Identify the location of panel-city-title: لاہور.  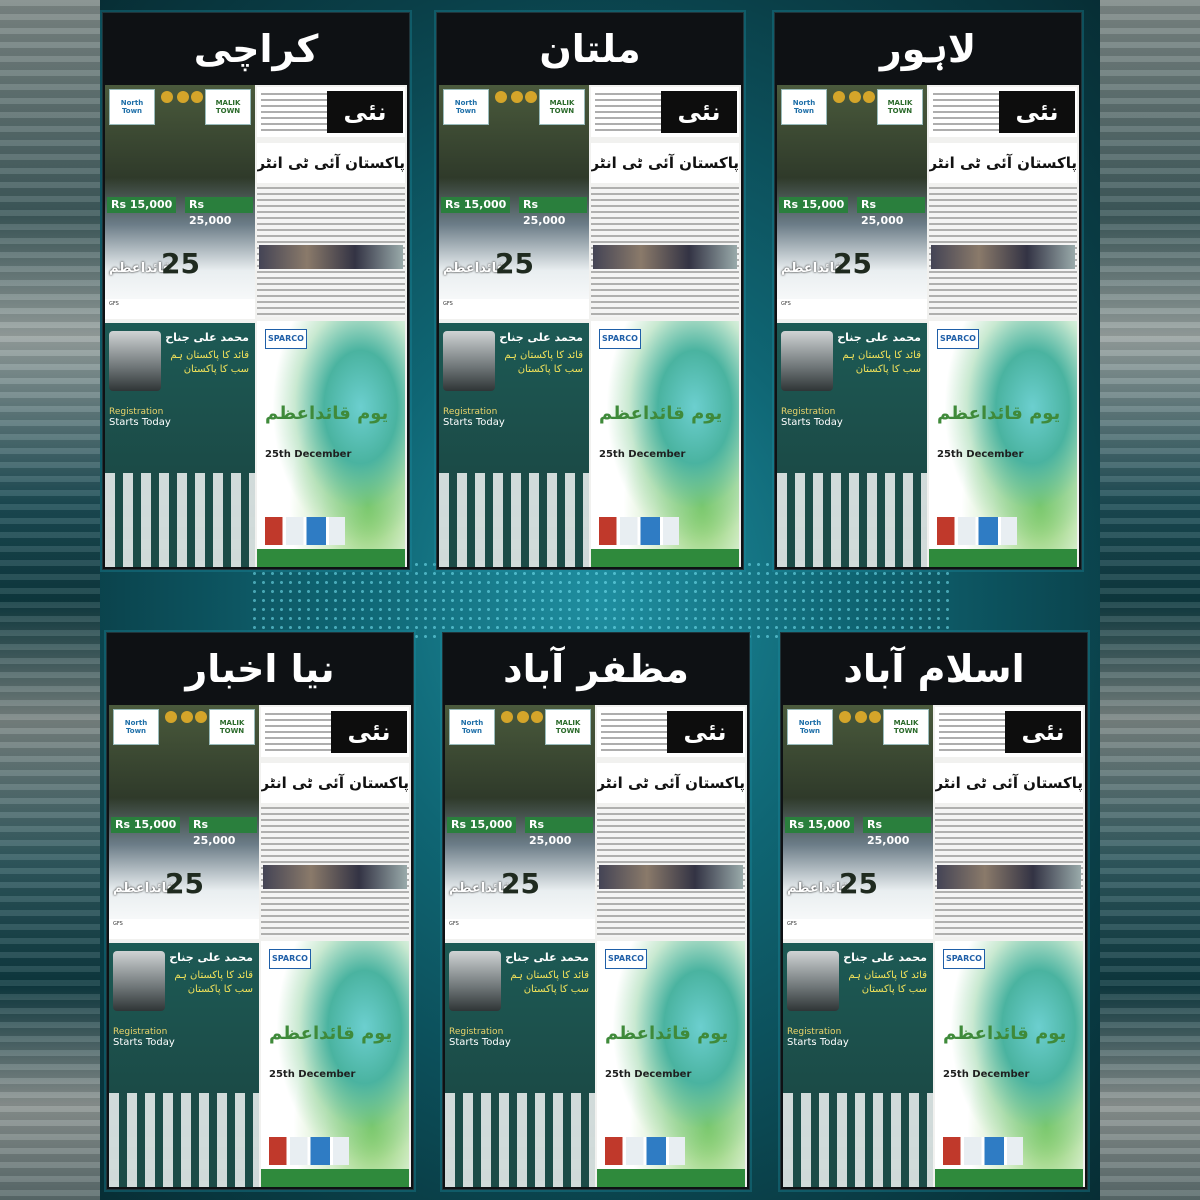
(928, 49).